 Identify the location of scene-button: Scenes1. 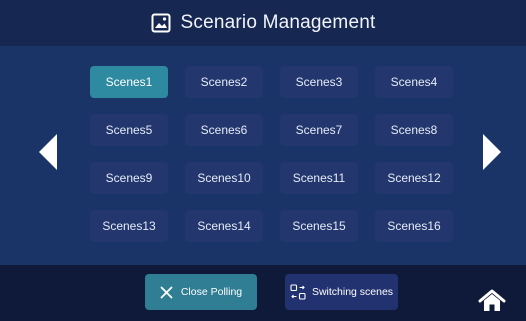
(129, 82).